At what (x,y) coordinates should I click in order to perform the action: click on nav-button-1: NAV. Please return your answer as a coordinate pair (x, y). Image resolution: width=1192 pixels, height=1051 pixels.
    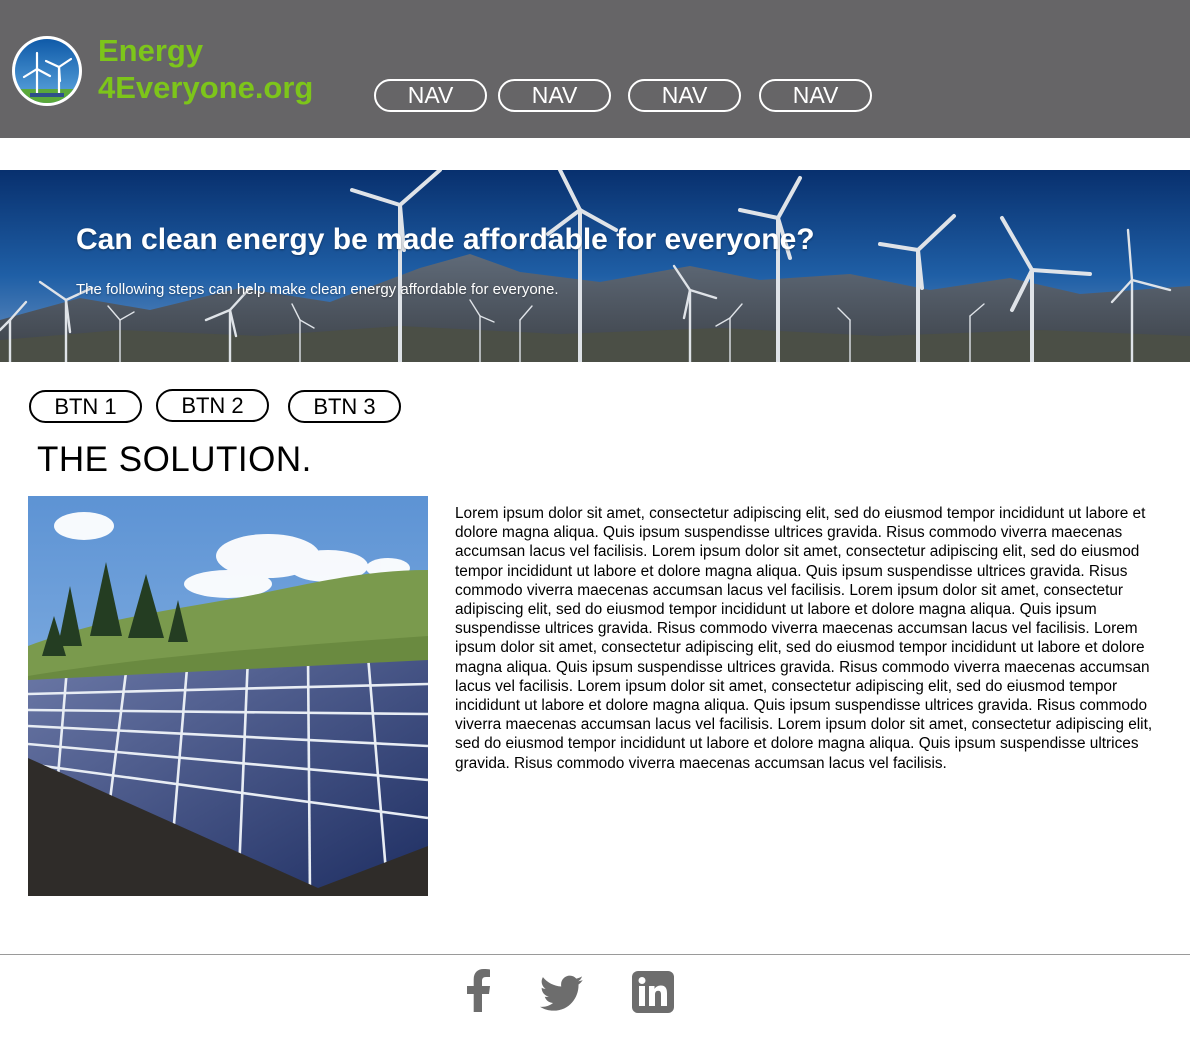
    Looking at the image, I should click on (430, 95).